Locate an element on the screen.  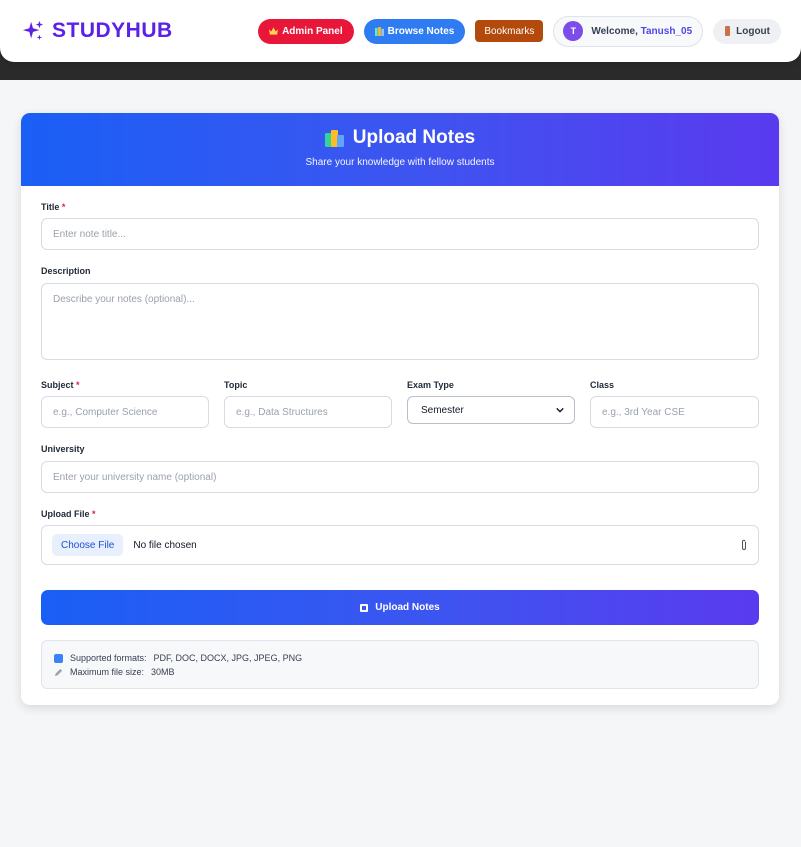
browse-notes-label: Browse Notes is located at coordinates (421, 31).